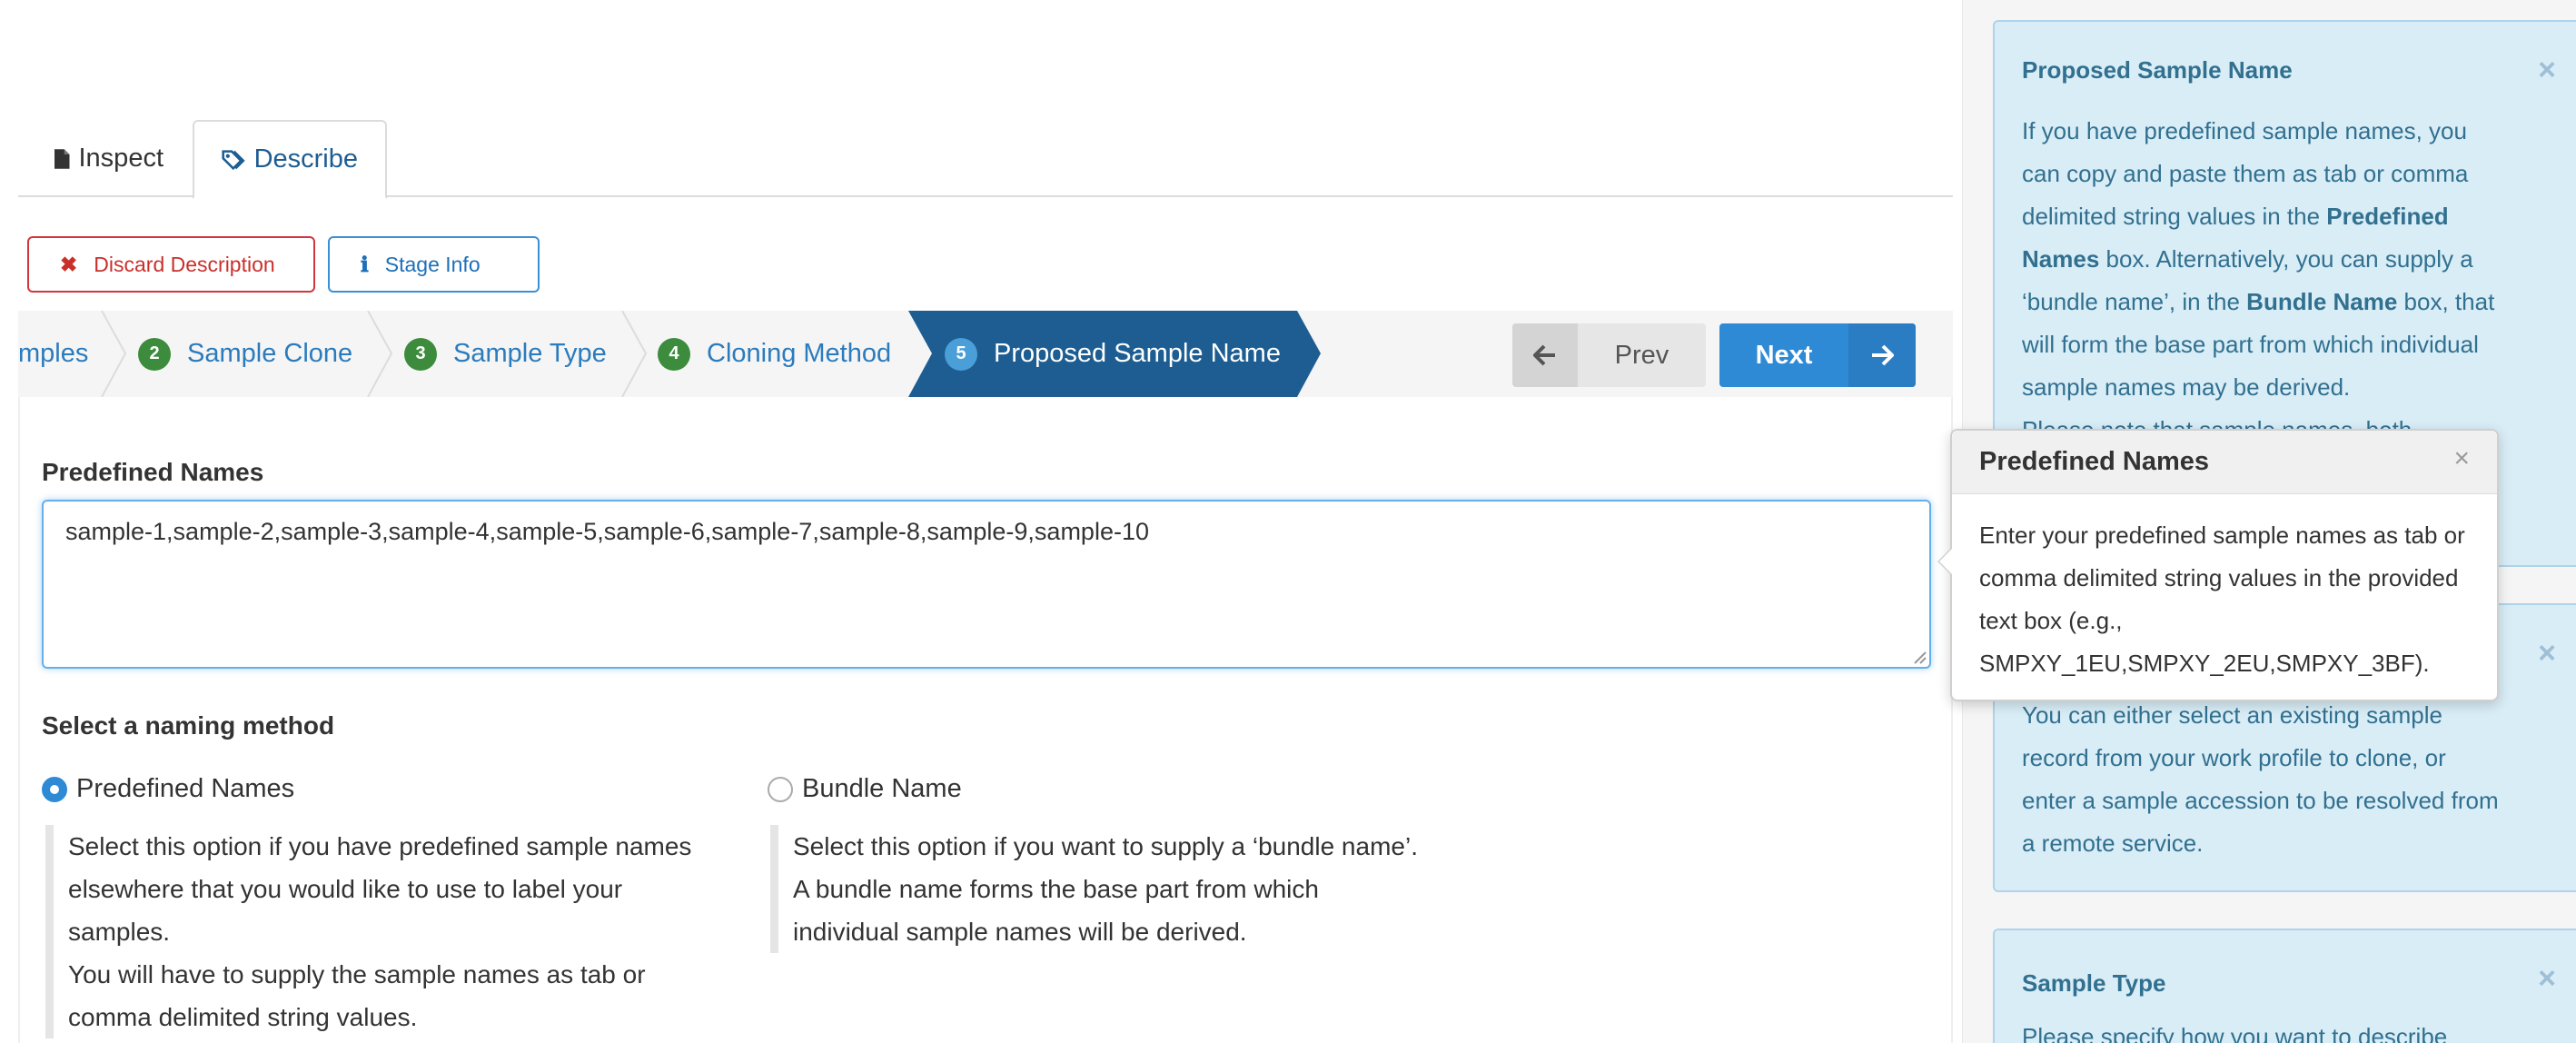 The image size is (2576, 1043). Describe the element at coordinates (2387, 216) in the screenshot. I see `help-text-bold: Predefined` at that location.